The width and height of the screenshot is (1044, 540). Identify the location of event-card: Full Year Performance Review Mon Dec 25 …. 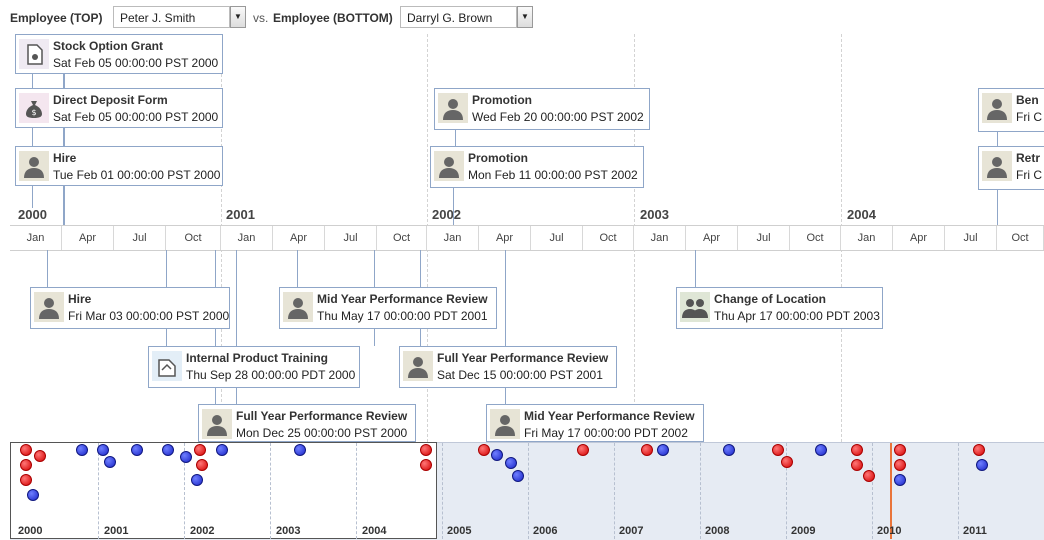
(307, 423).